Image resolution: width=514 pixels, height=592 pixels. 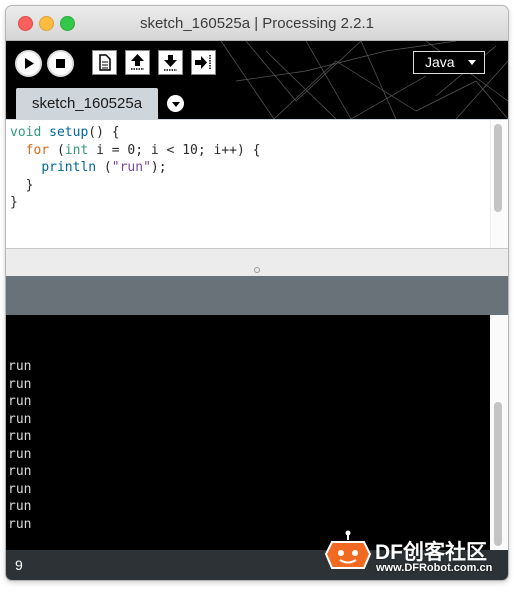 I want to click on stop-button, so click(x=60, y=63).